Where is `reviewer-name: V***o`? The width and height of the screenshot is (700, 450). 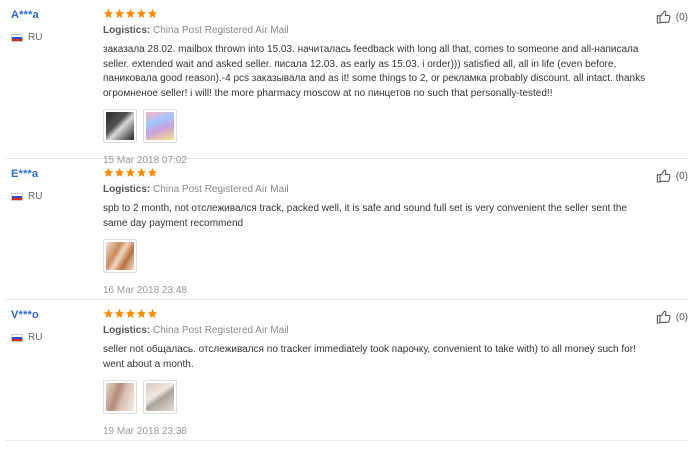 reviewer-name: V***o is located at coordinates (25, 315).